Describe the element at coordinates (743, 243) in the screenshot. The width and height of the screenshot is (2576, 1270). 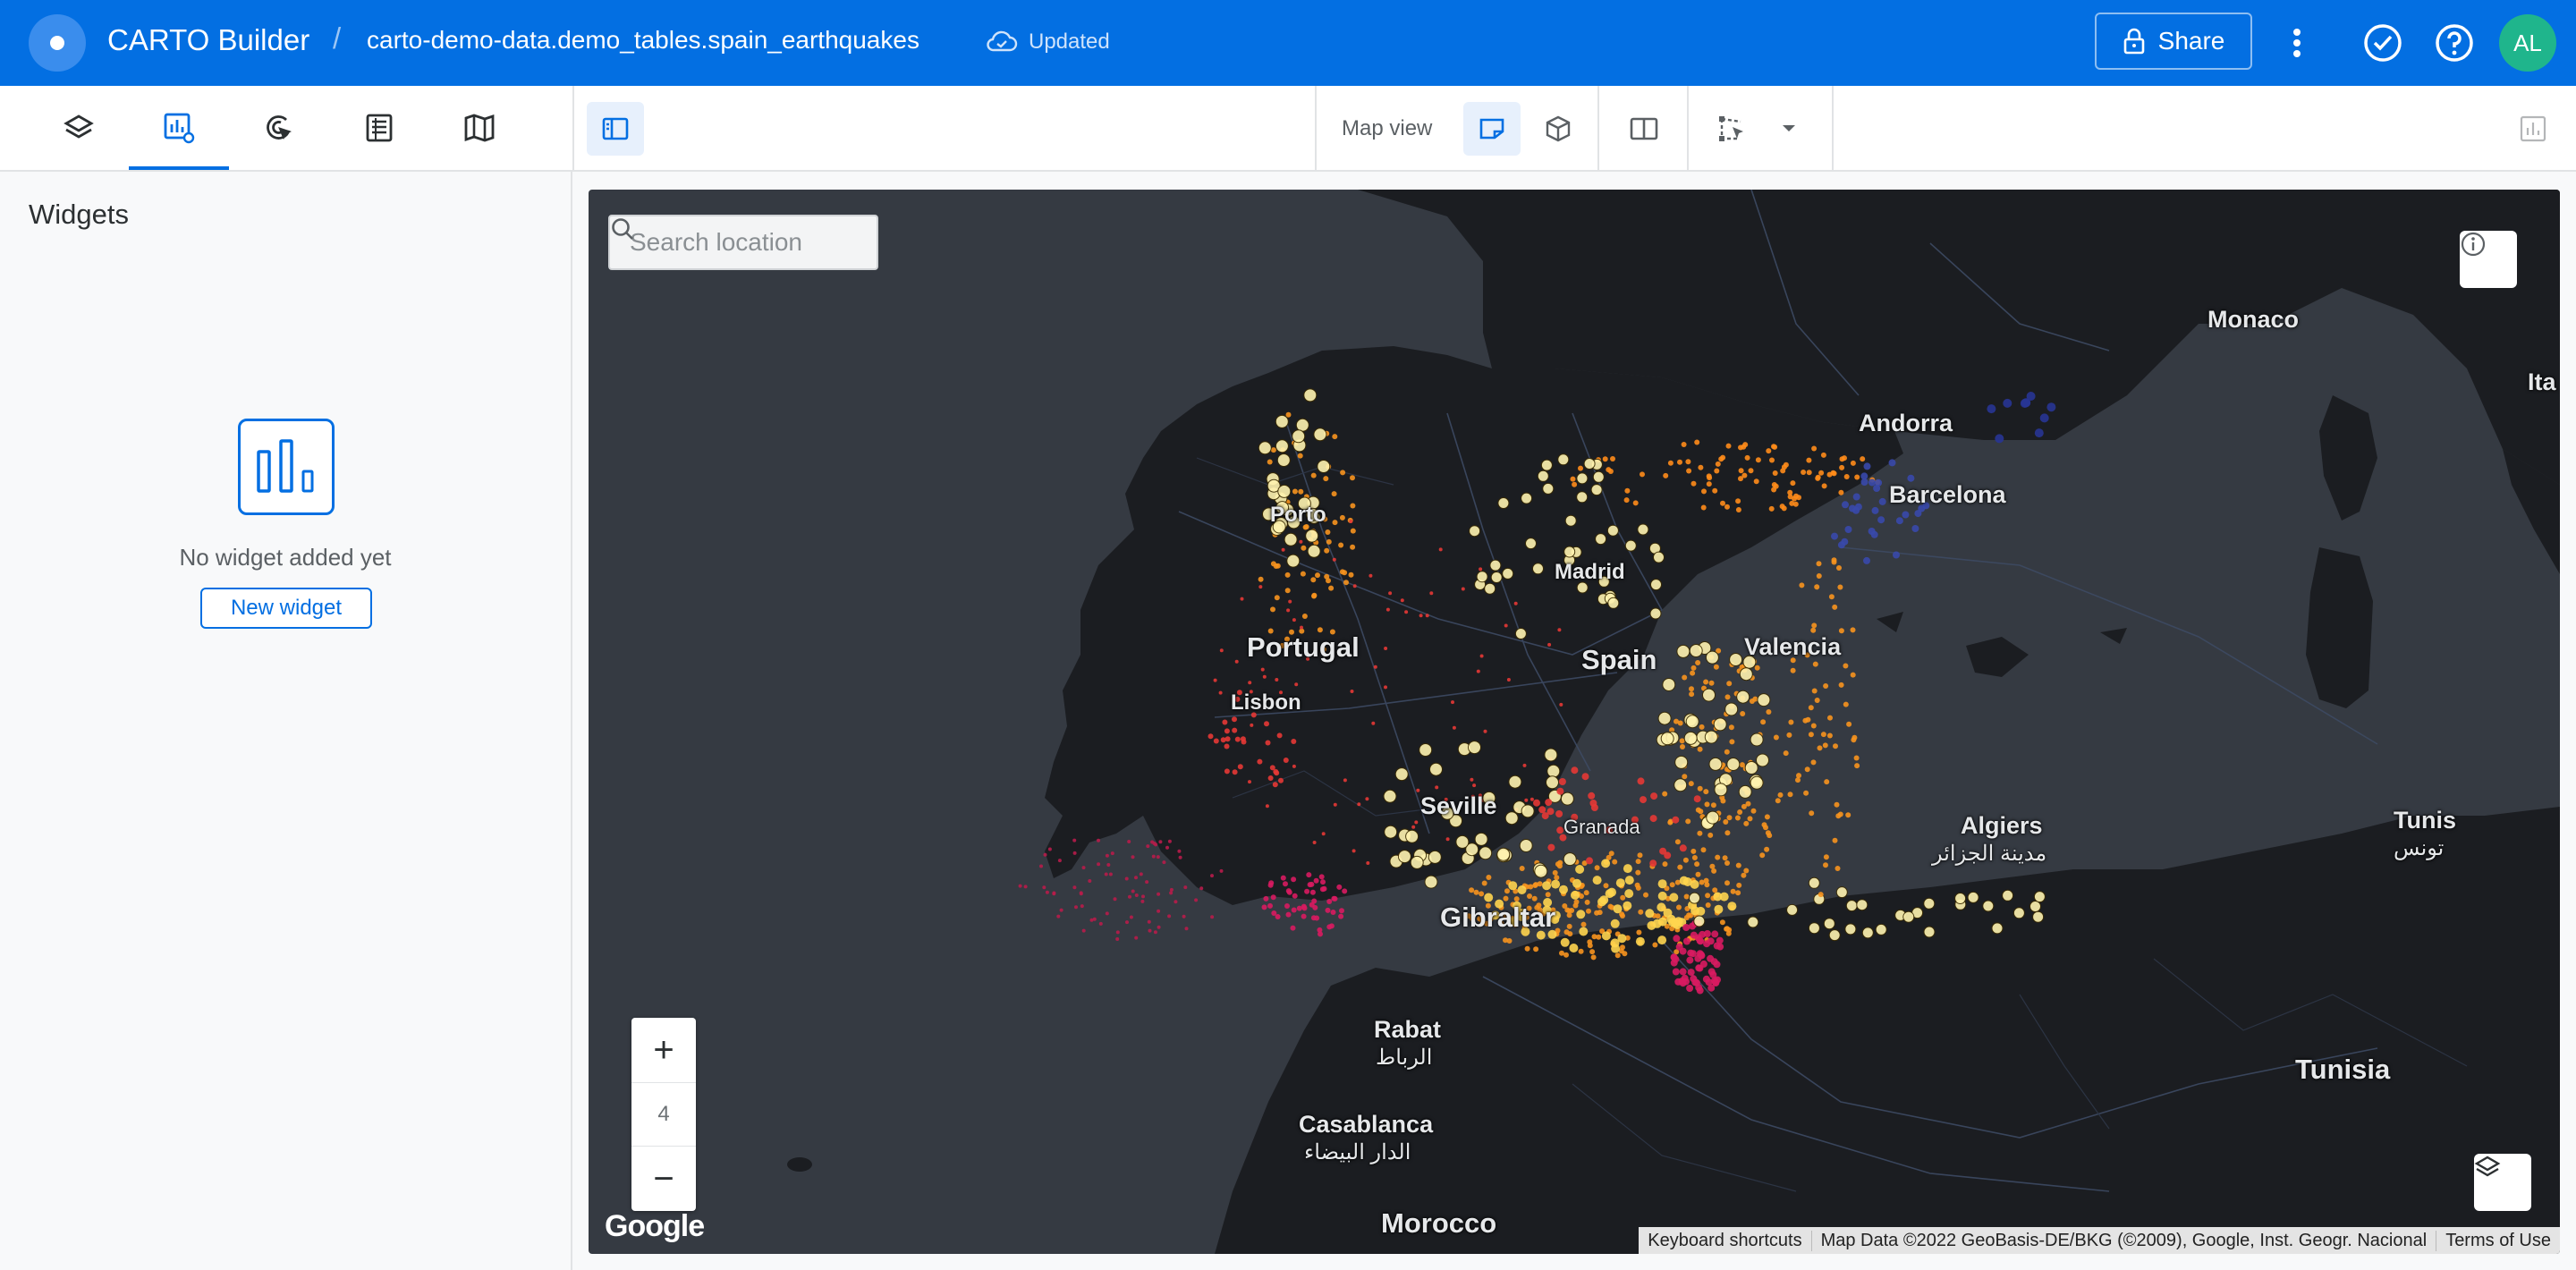
I see `search-location-input: Search location` at that location.